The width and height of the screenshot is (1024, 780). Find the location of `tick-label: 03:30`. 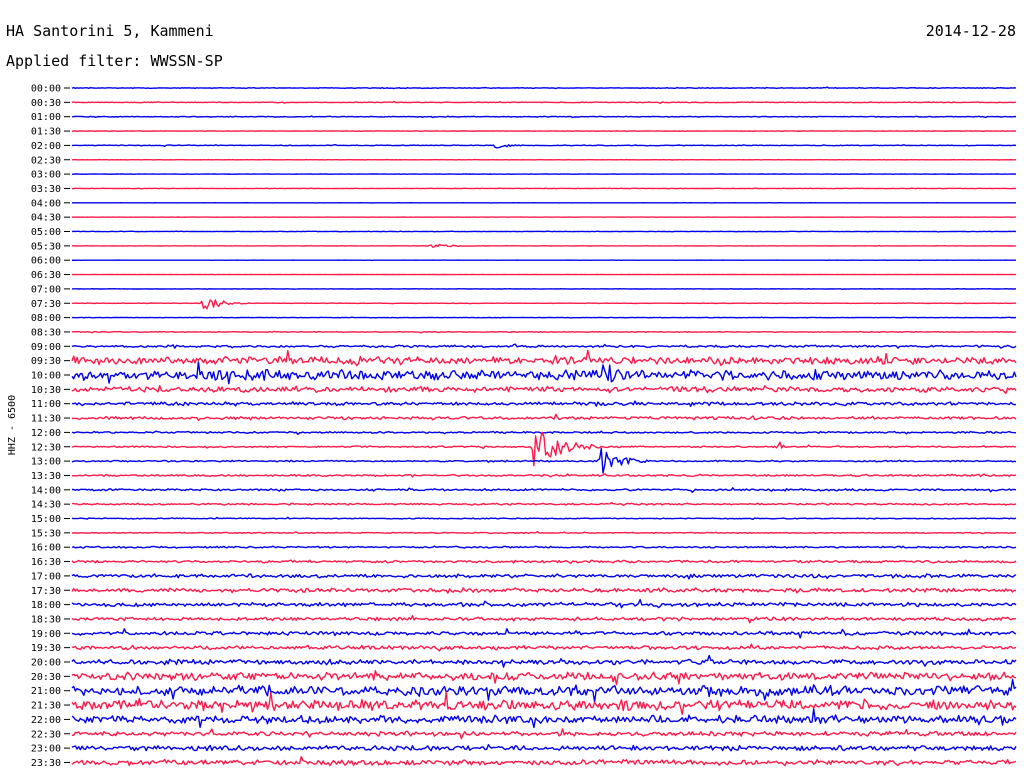

tick-label: 03:30 is located at coordinates (46, 189).